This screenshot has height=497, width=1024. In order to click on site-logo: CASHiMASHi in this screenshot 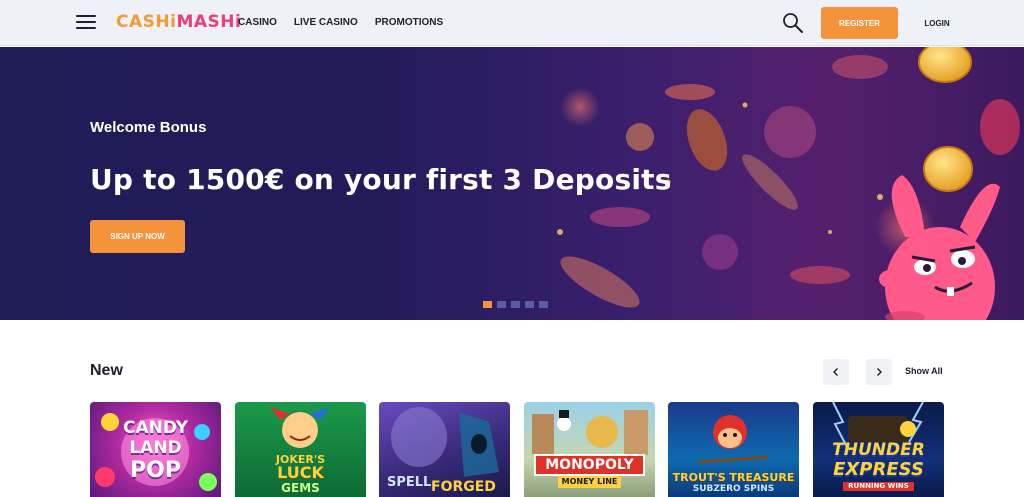, I will do `click(178, 22)`.